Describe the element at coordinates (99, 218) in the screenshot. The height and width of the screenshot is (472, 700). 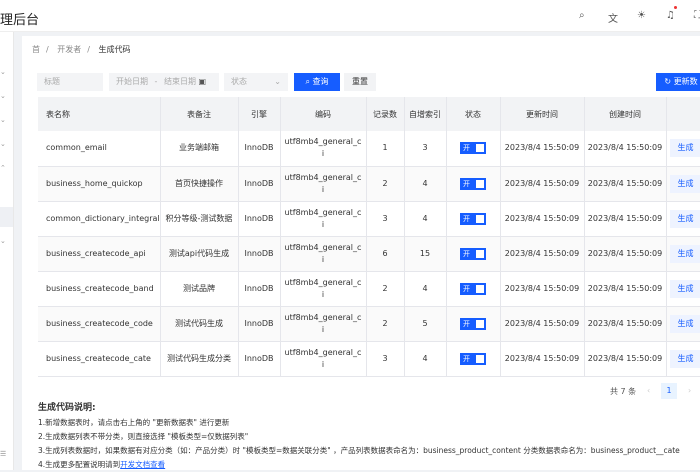
I see `table-name: common_dictionary_integral` at that location.